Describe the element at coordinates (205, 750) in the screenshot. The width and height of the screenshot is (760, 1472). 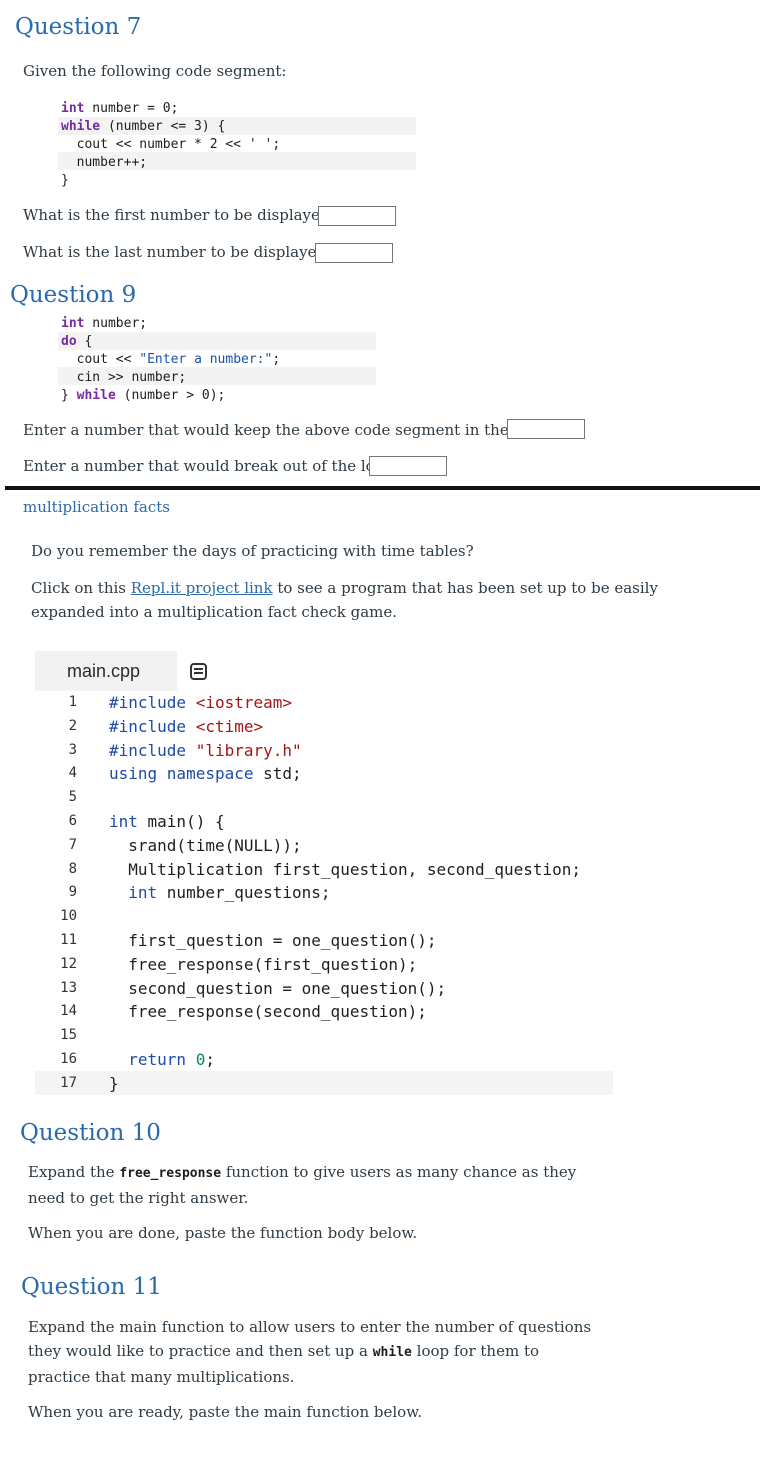
I see `code-line: #include "library.h"` at that location.